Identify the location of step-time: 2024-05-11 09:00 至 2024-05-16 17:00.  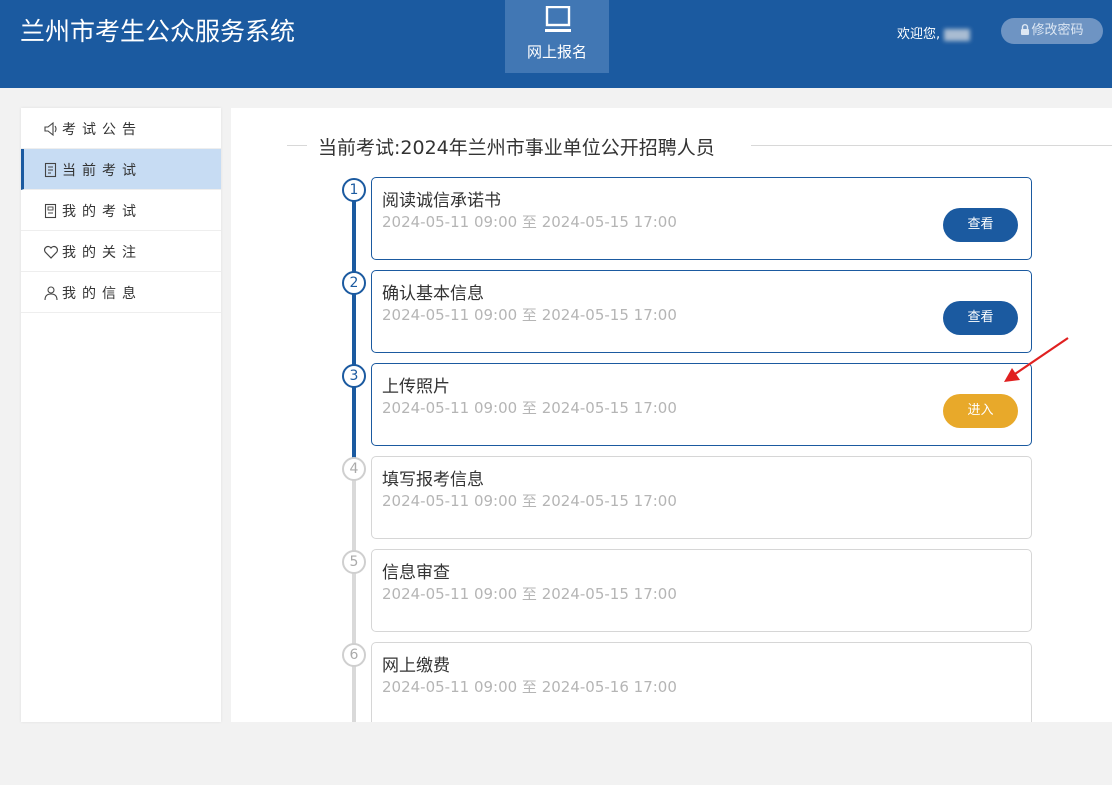
(529, 687).